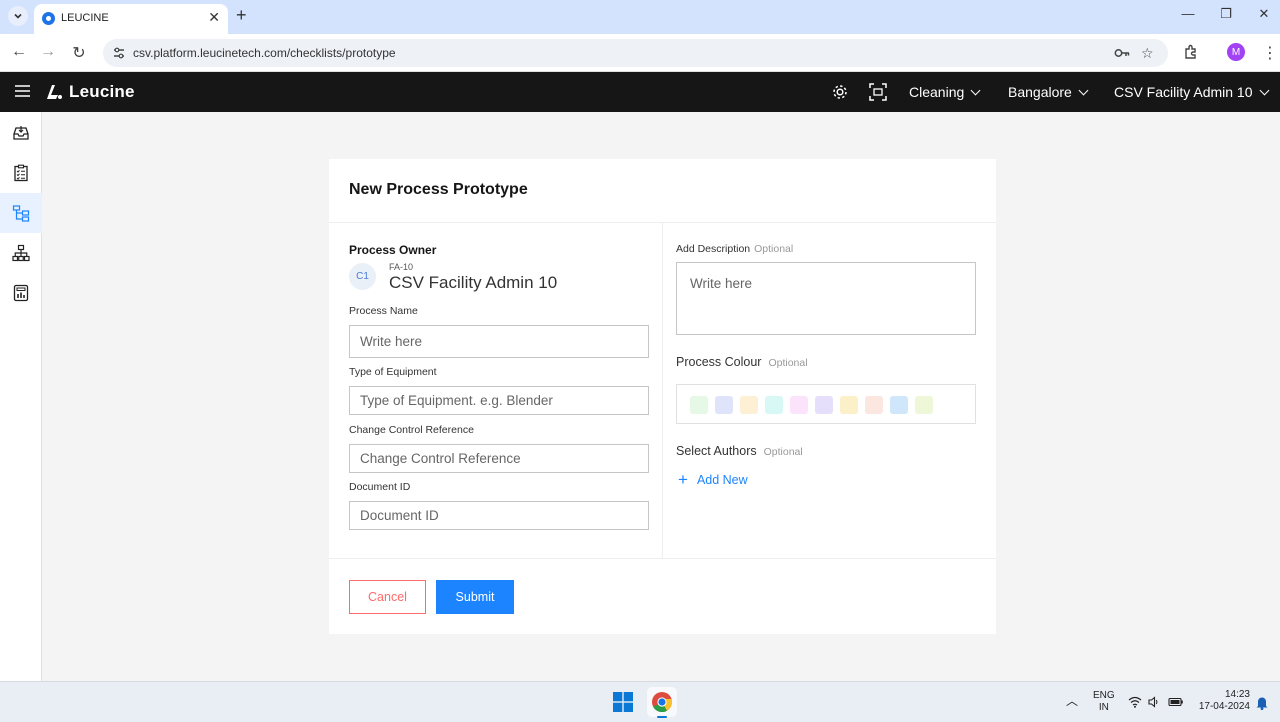 The image size is (1280, 722). What do you see at coordinates (119, 53) in the screenshot?
I see `site-settings-icon` at bounding box center [119, 53].